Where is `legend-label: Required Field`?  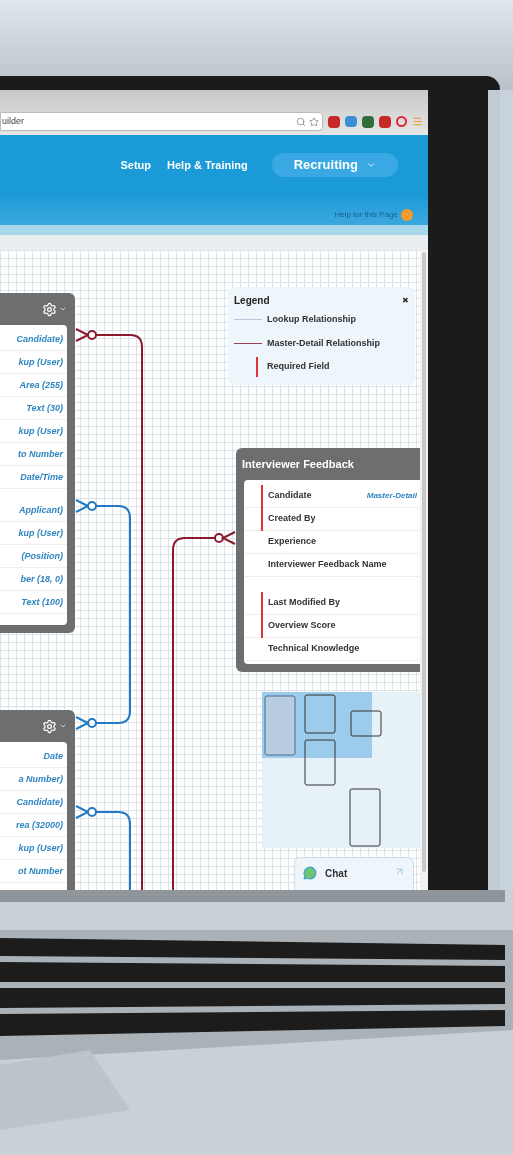
legend-label: Required Field is located at coordinates (298, 367).